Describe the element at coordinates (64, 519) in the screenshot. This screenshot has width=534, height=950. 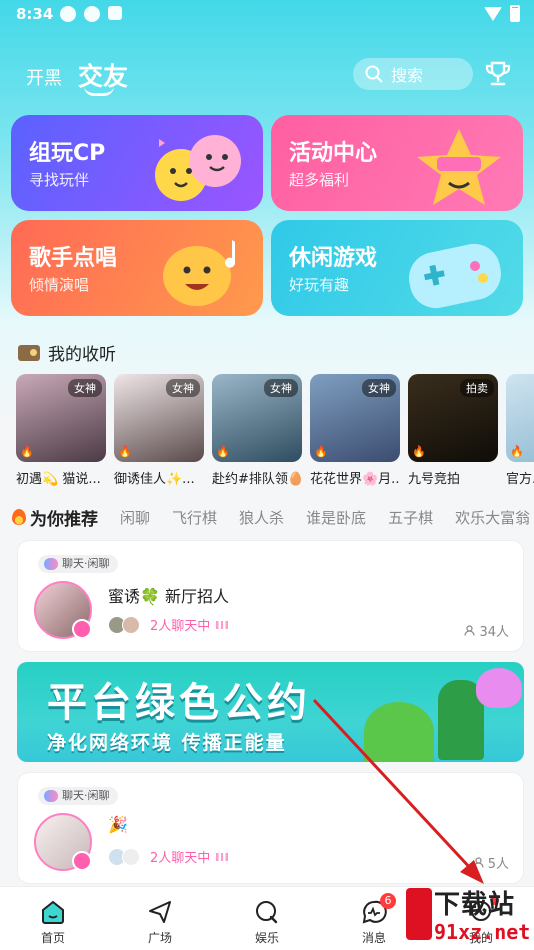
I see `tab-label: 为你推荐` at that location.